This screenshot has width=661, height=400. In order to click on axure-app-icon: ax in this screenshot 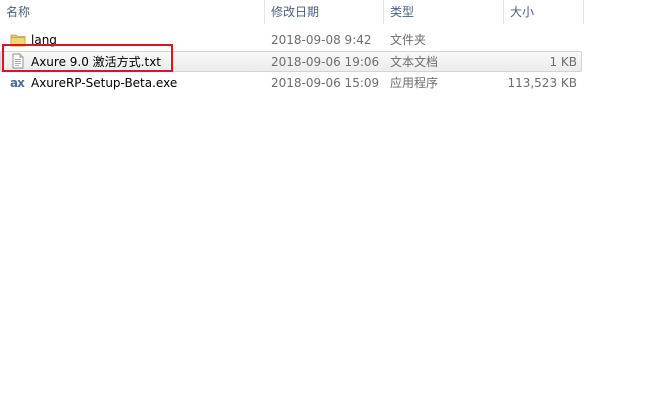, I will do `click(17, 83)`.